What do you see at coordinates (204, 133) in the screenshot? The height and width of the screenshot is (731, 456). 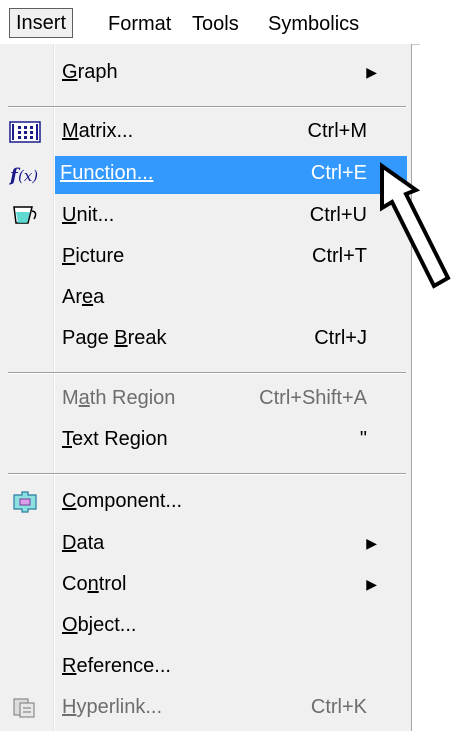 I see `menu-item-matrix: Matrix... Ctrl+M` at bounding box center [204, 133].